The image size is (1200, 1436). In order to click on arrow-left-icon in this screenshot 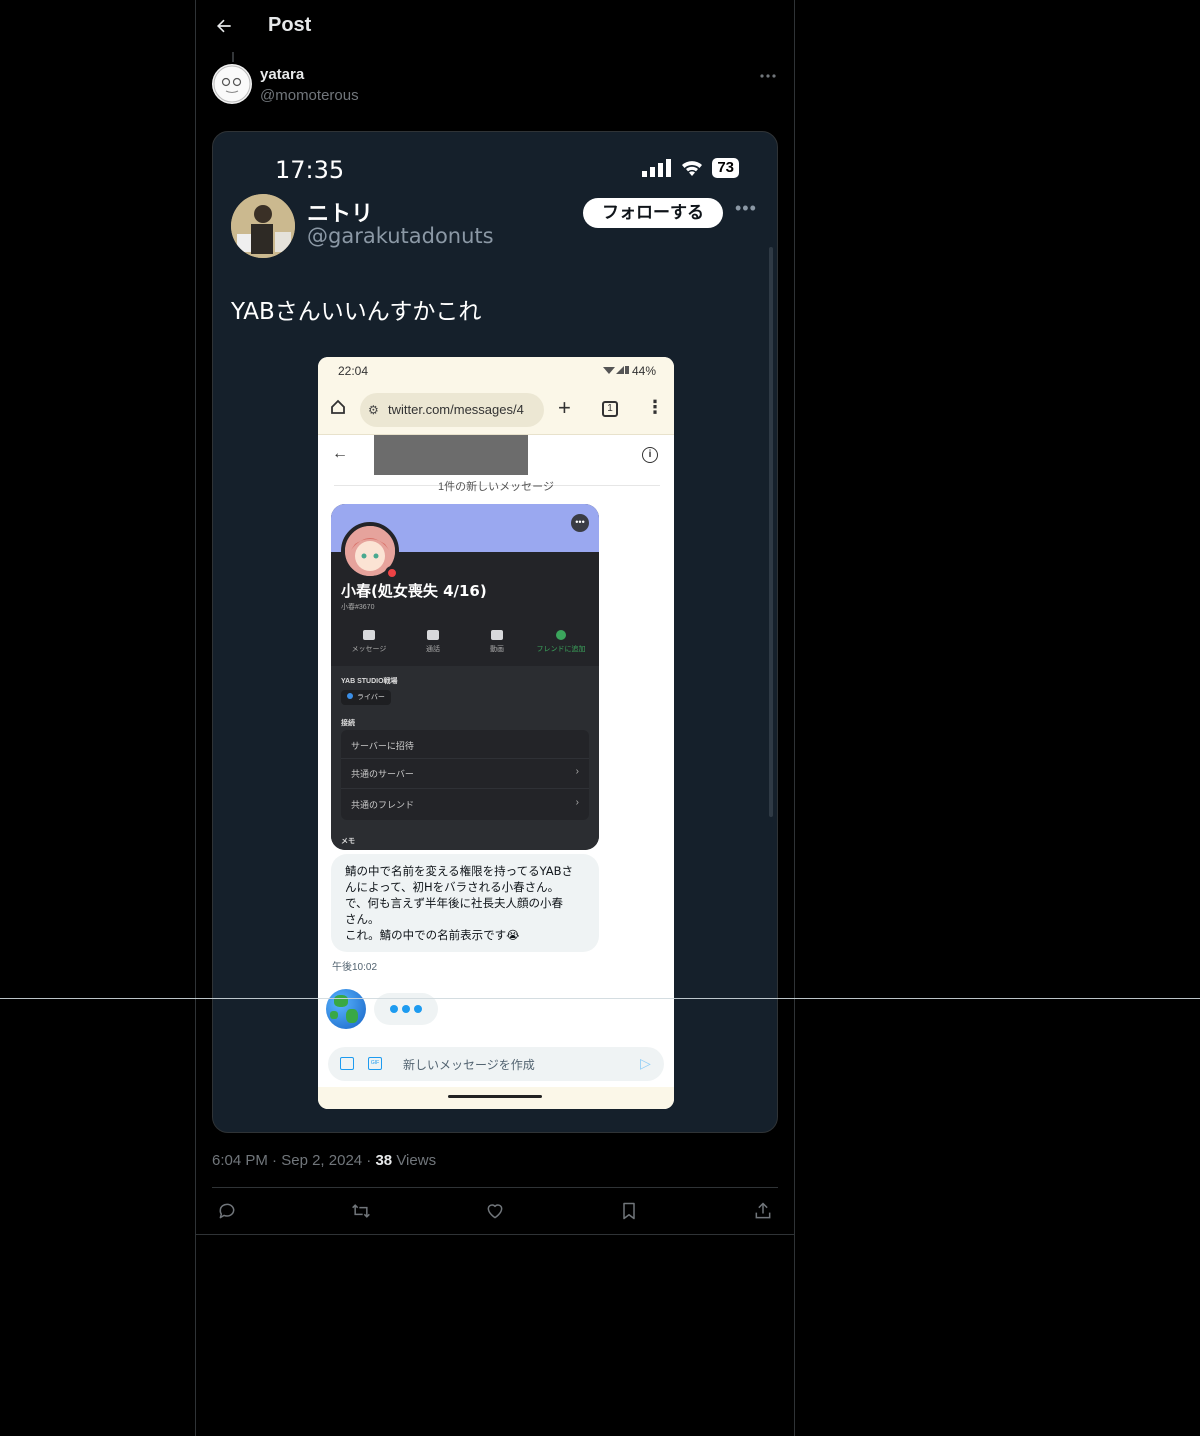, I will do `click(224, 26)`.